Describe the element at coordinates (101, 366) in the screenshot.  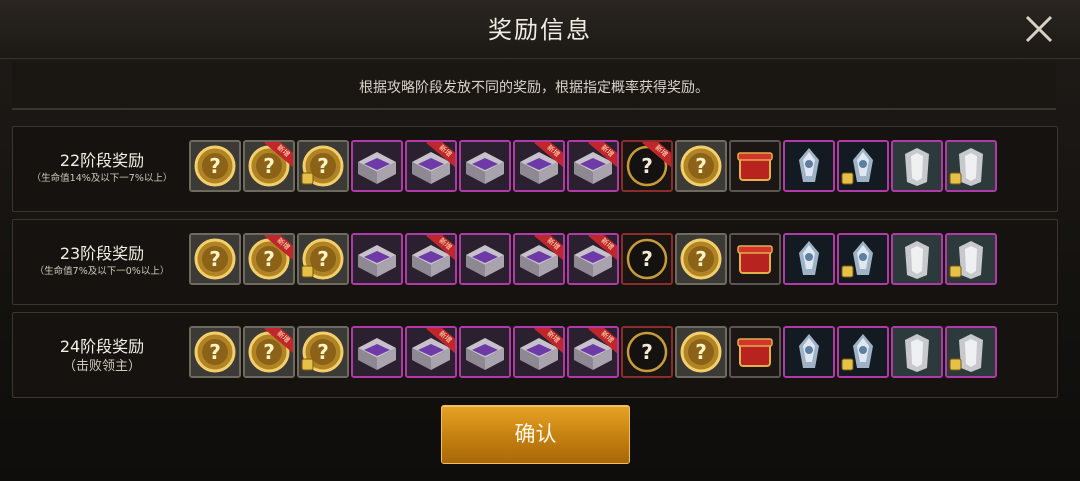
I see `stage-subtitle: （击败领主）` at that location.